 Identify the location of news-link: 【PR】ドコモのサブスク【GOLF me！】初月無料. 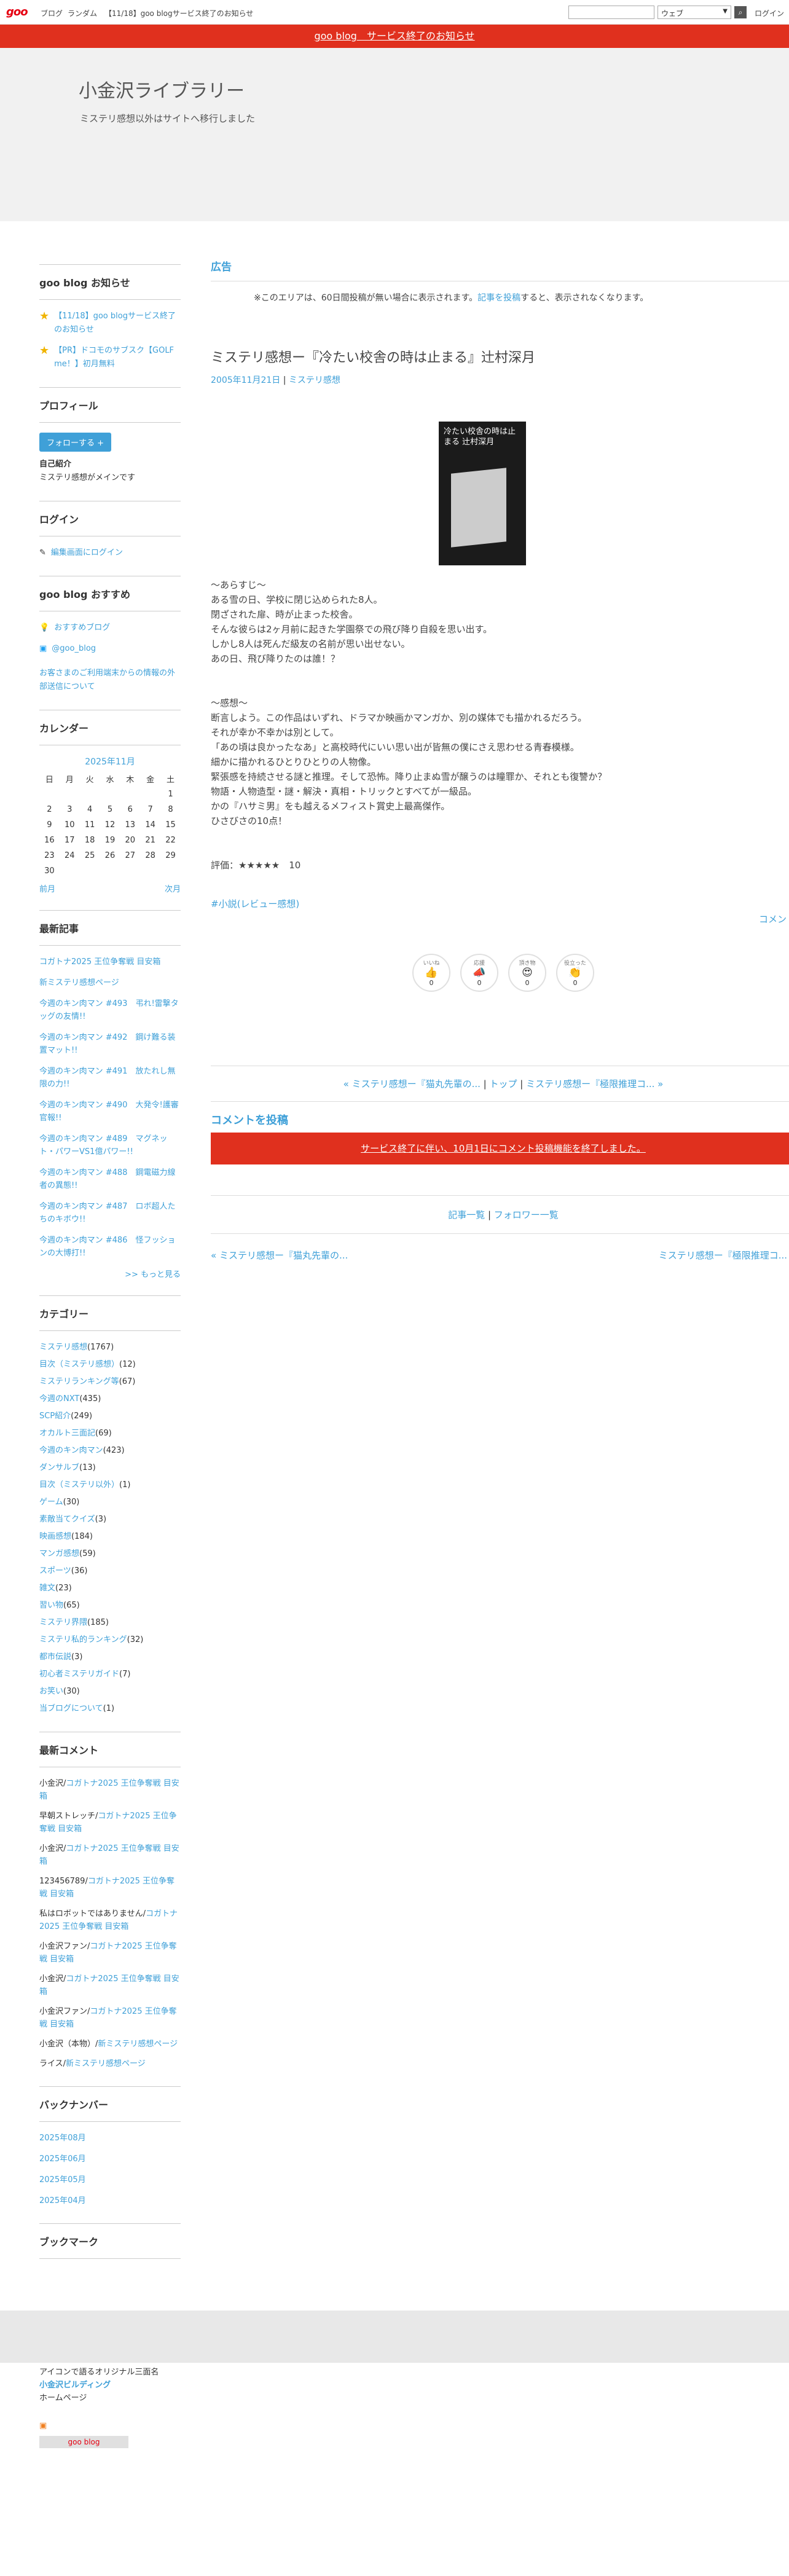
(117, 357).